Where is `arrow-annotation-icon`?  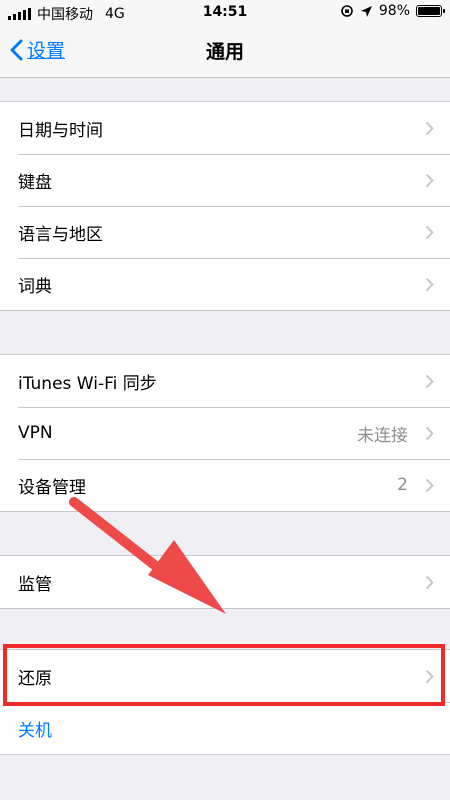 arrow-annotation-icon is located at coordinates (147, 555).